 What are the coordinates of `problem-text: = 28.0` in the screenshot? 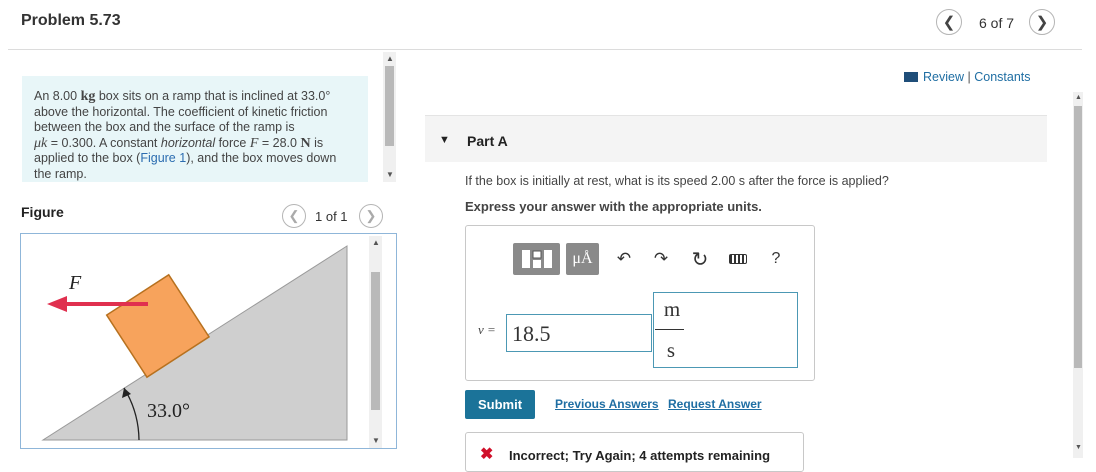 It's located at (279, 142).